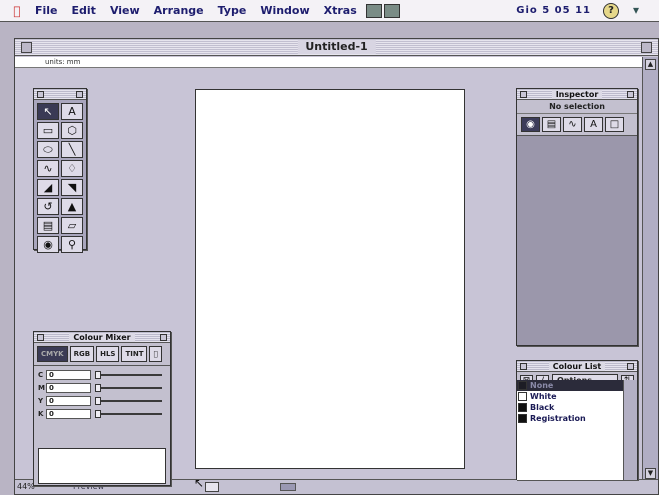  Describe the element at coordinates (650, 64) in the screenshot. I see `scroll-up-arrow-icon: ▲` at that location.